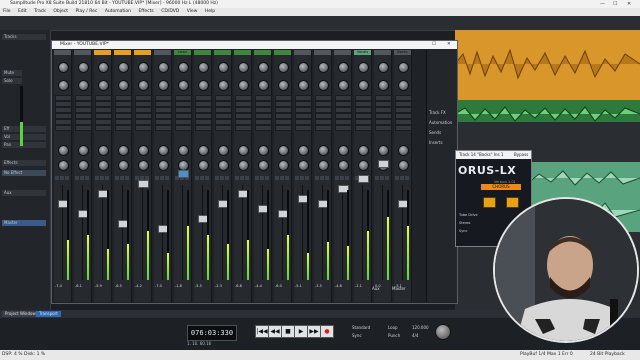 Image resolution: width=640 pixels, height=360 pixels. I want to click on signature-readout: 4/4, so click(415, 335).